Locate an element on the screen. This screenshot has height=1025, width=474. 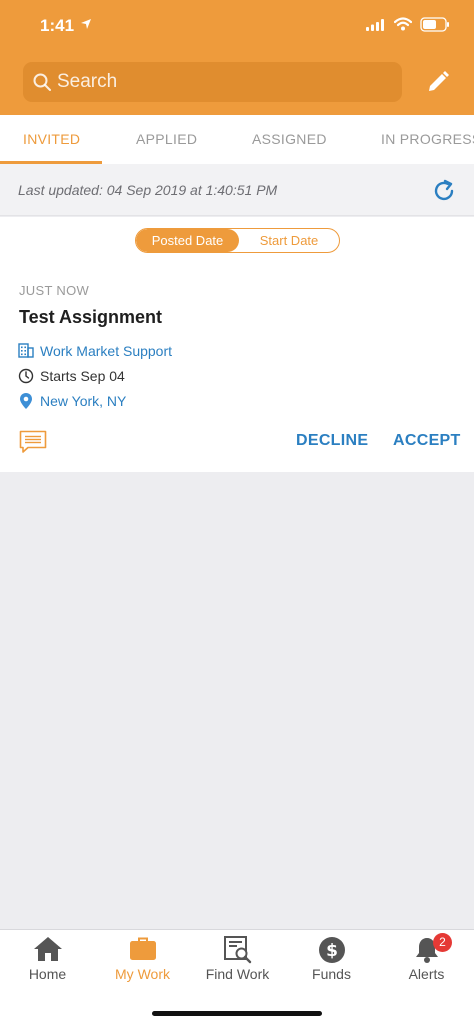
nav-find-work-label: Find Work is located at coordinates (237, 974).